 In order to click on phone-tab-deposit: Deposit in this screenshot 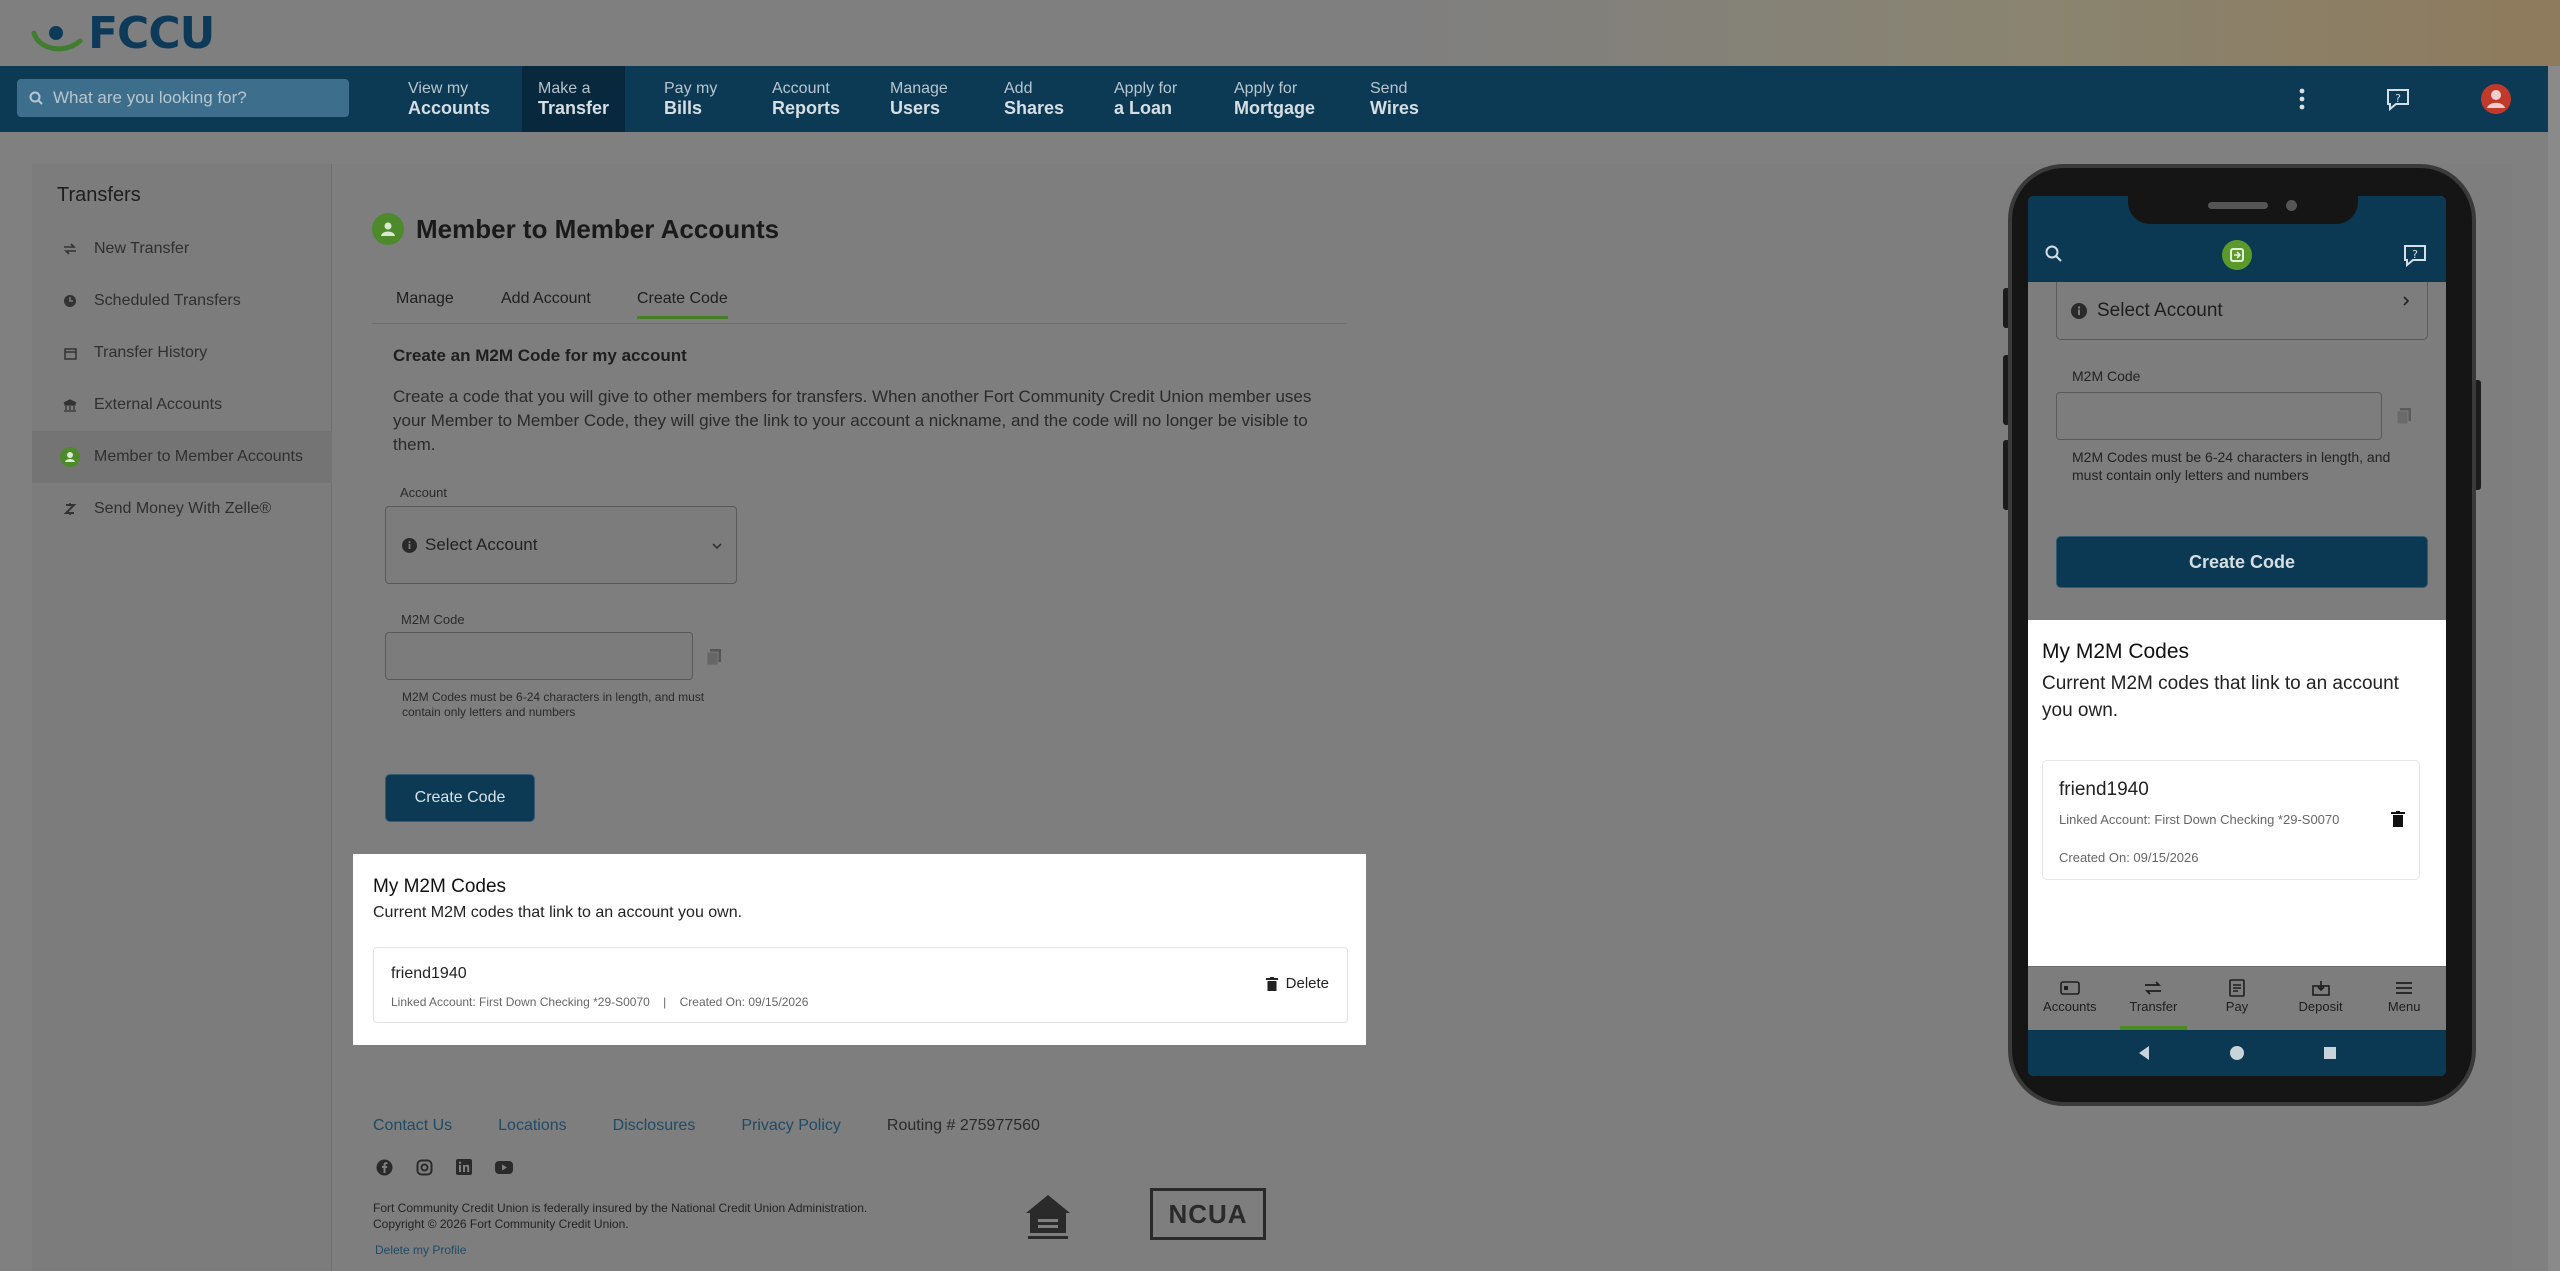, I will do `click(2321, 998)`.